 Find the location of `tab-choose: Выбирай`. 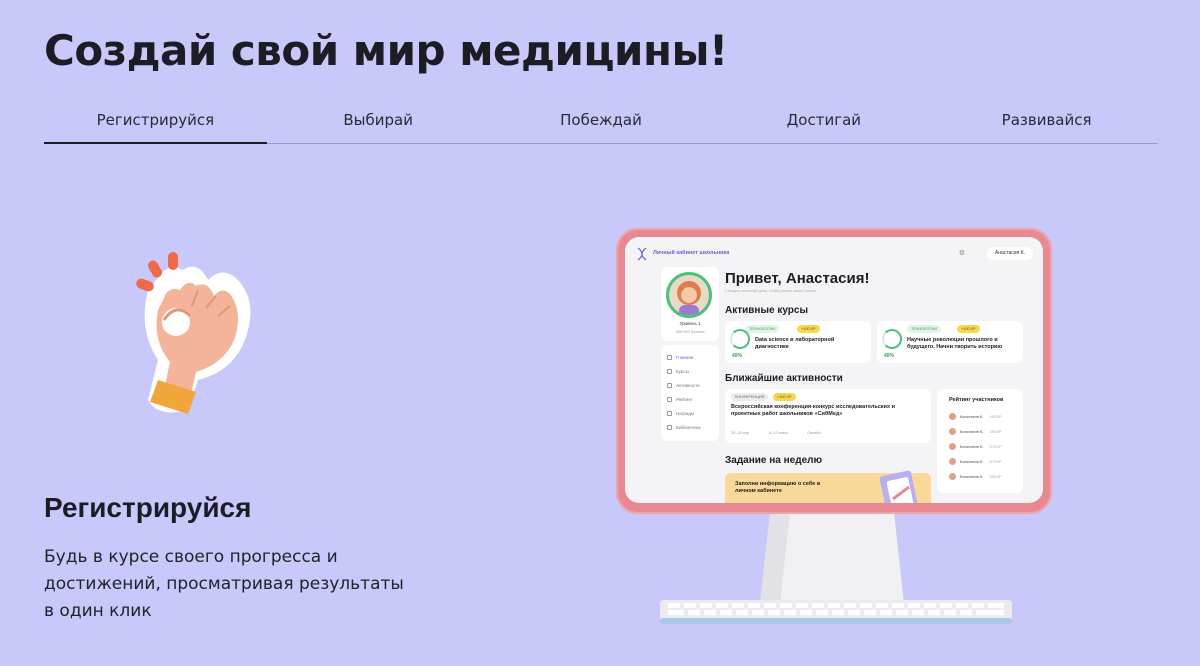

tab-choose: Выбирай is located at coordinates (378, 121).